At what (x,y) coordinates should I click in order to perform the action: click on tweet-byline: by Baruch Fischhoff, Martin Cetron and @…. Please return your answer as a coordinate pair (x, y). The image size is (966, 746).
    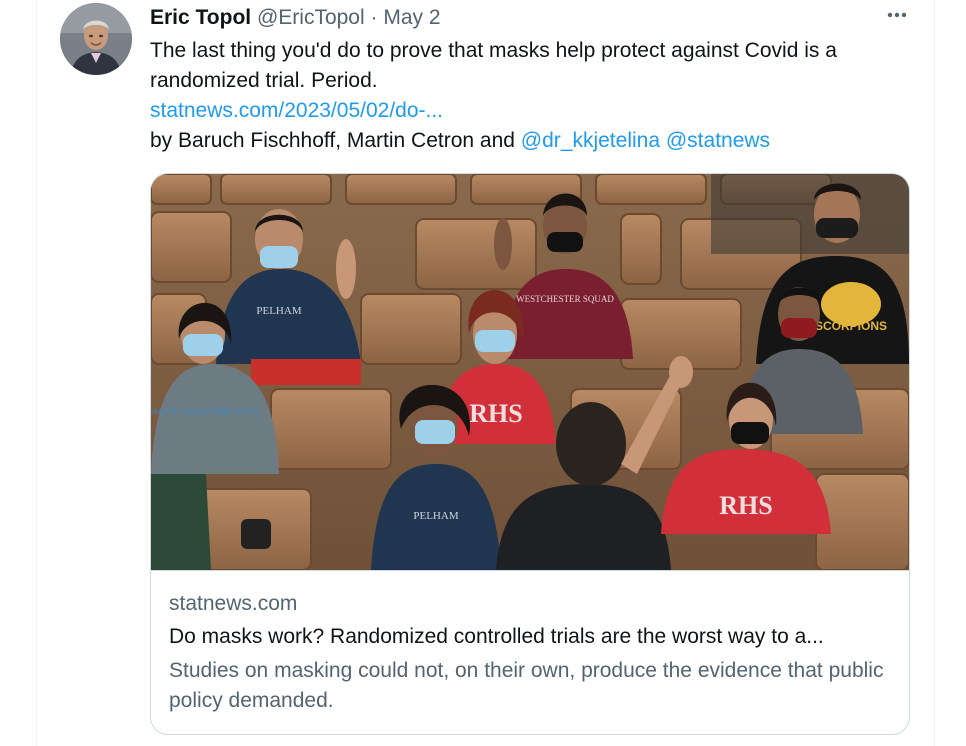
    Looking at the image, I should click on (535, 141).